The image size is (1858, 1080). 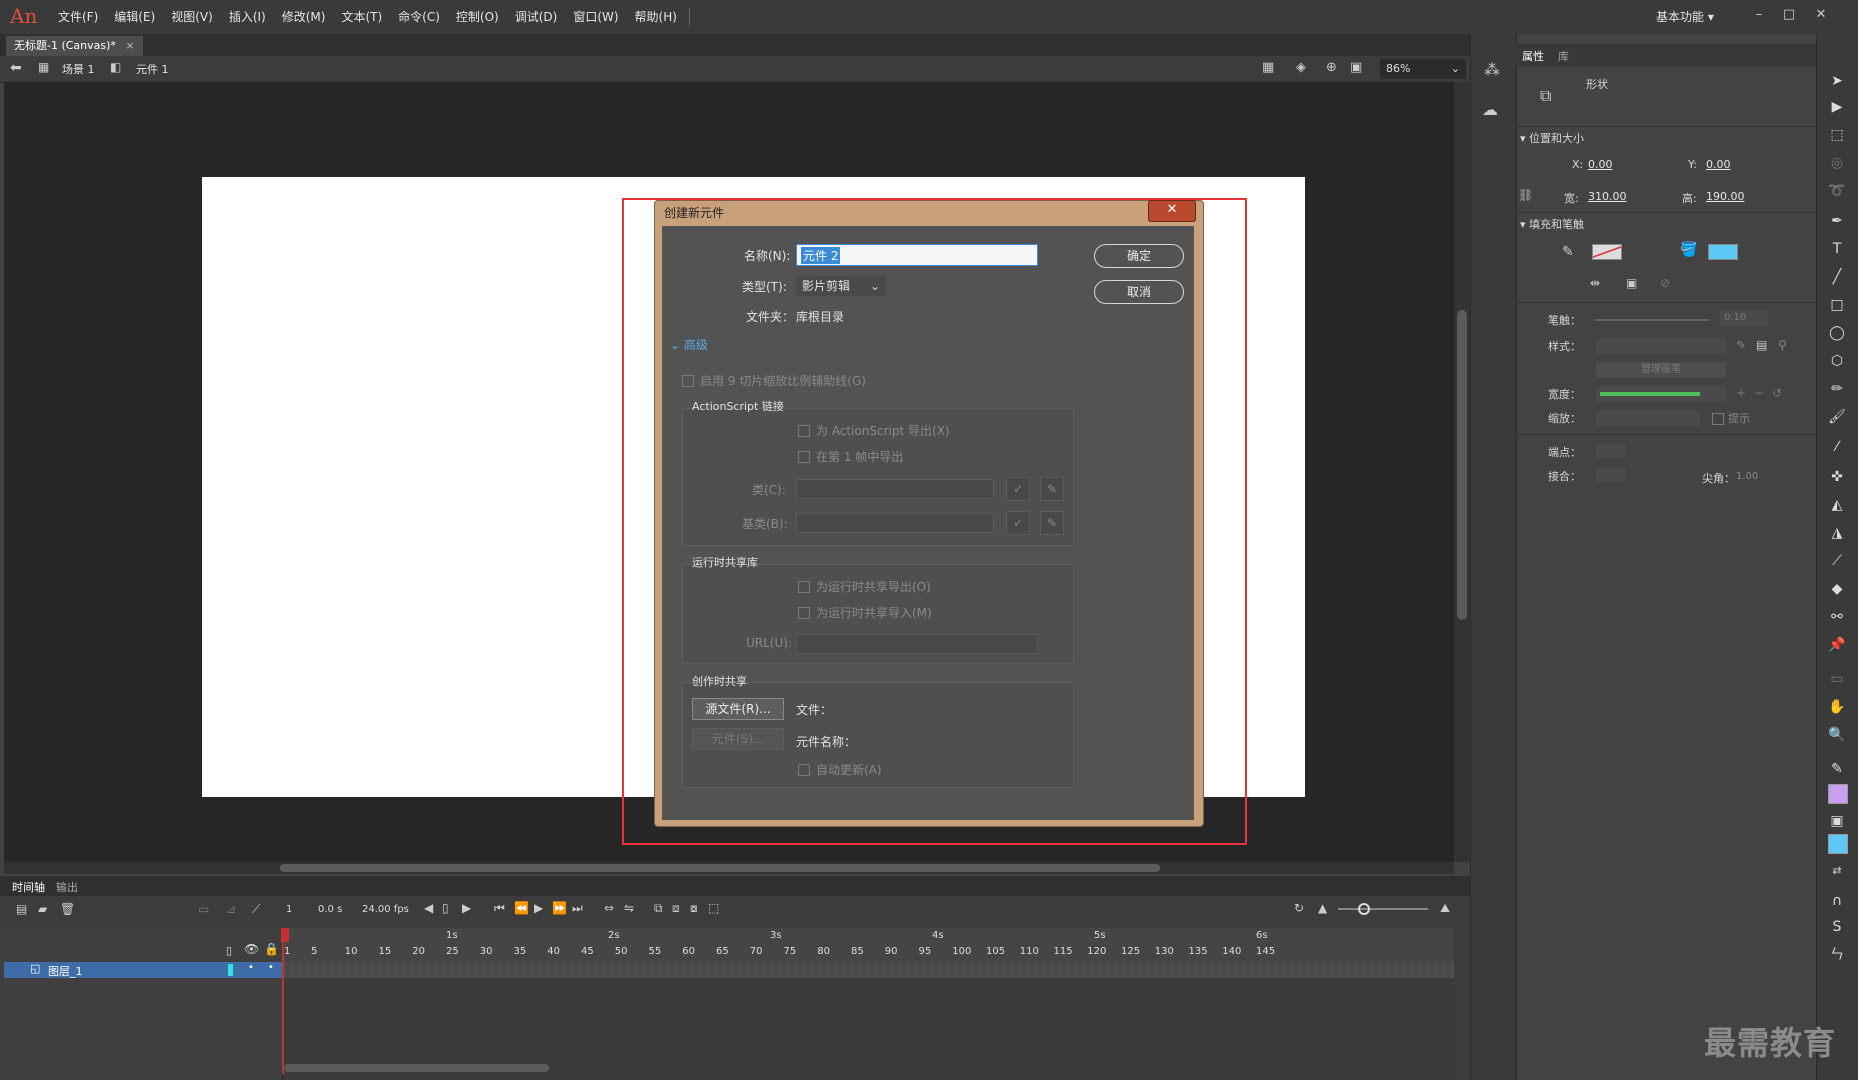 What do you see at coordinates (466, 908) in the screenshot?
I see `next-keyframe-icon: ▶` at bounding box center [466, 908].